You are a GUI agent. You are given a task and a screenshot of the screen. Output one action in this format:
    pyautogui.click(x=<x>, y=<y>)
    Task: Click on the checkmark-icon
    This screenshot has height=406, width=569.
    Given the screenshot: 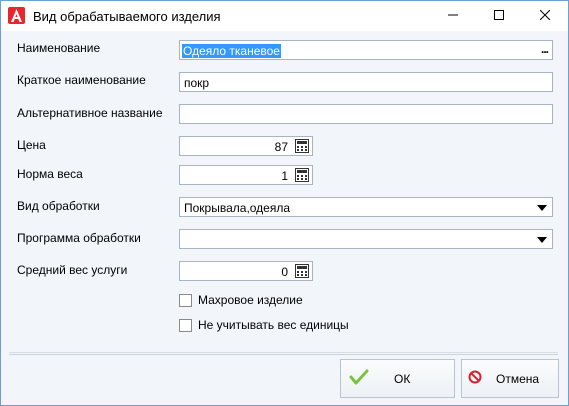 What is the action you would take?
    pyautogui.click(x=359, y=378)
    